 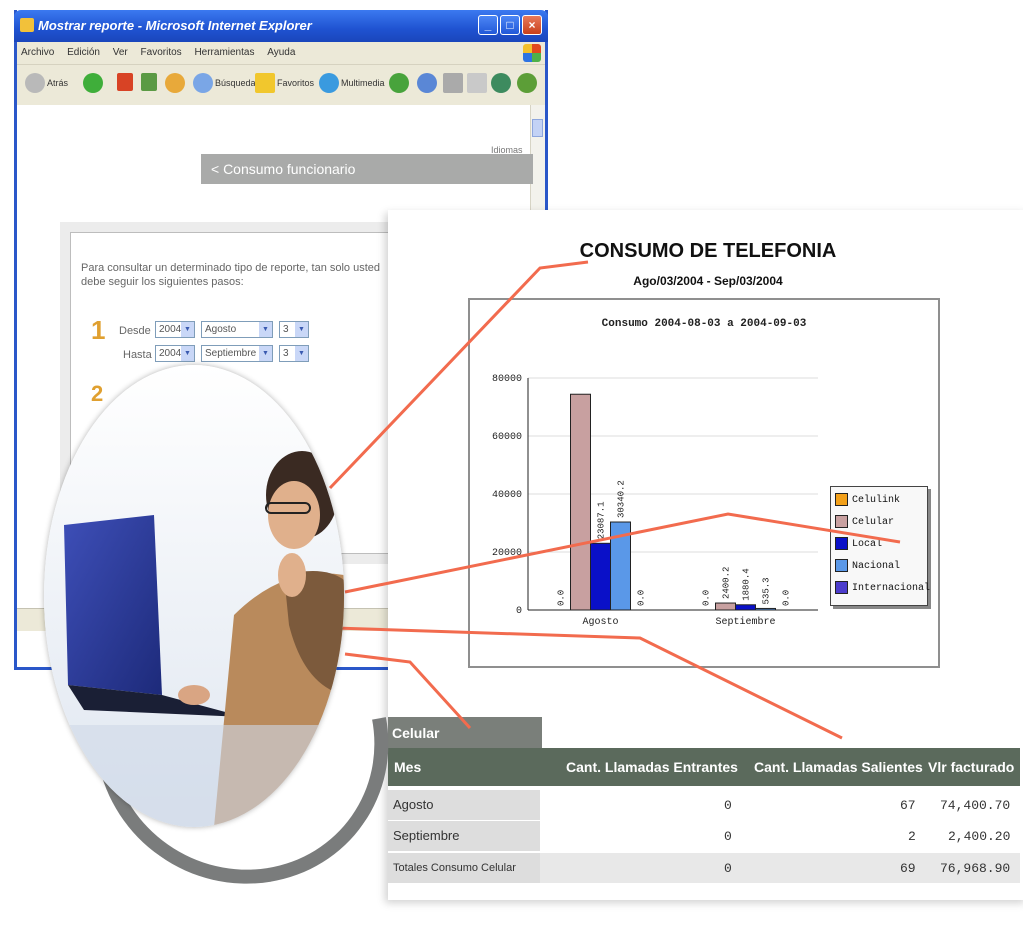 I want to click on menu-ayuda: Ayuda, so click(x=281, y=52).